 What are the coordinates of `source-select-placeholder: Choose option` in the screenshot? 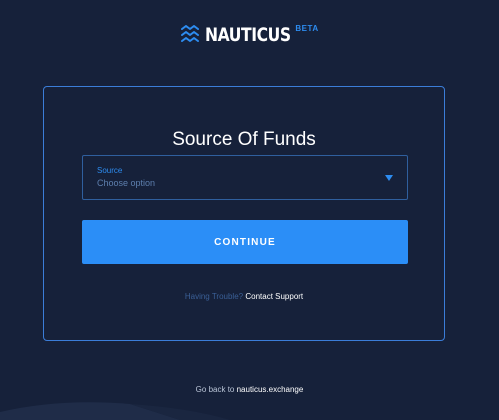 It's located at (126, 183).